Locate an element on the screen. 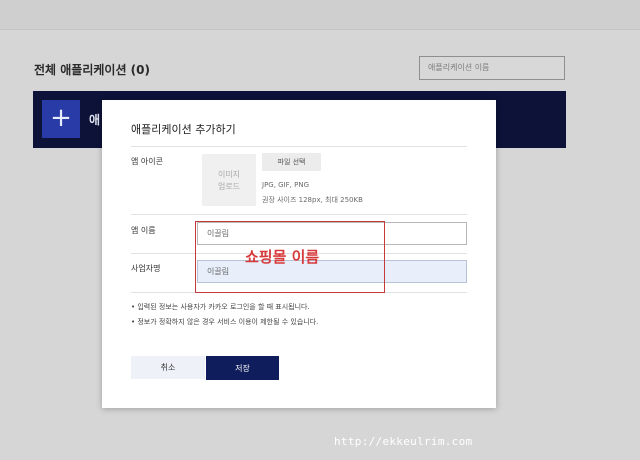  icon-placeholder-text-2: 업로드 is located at coordinates (229, 186).